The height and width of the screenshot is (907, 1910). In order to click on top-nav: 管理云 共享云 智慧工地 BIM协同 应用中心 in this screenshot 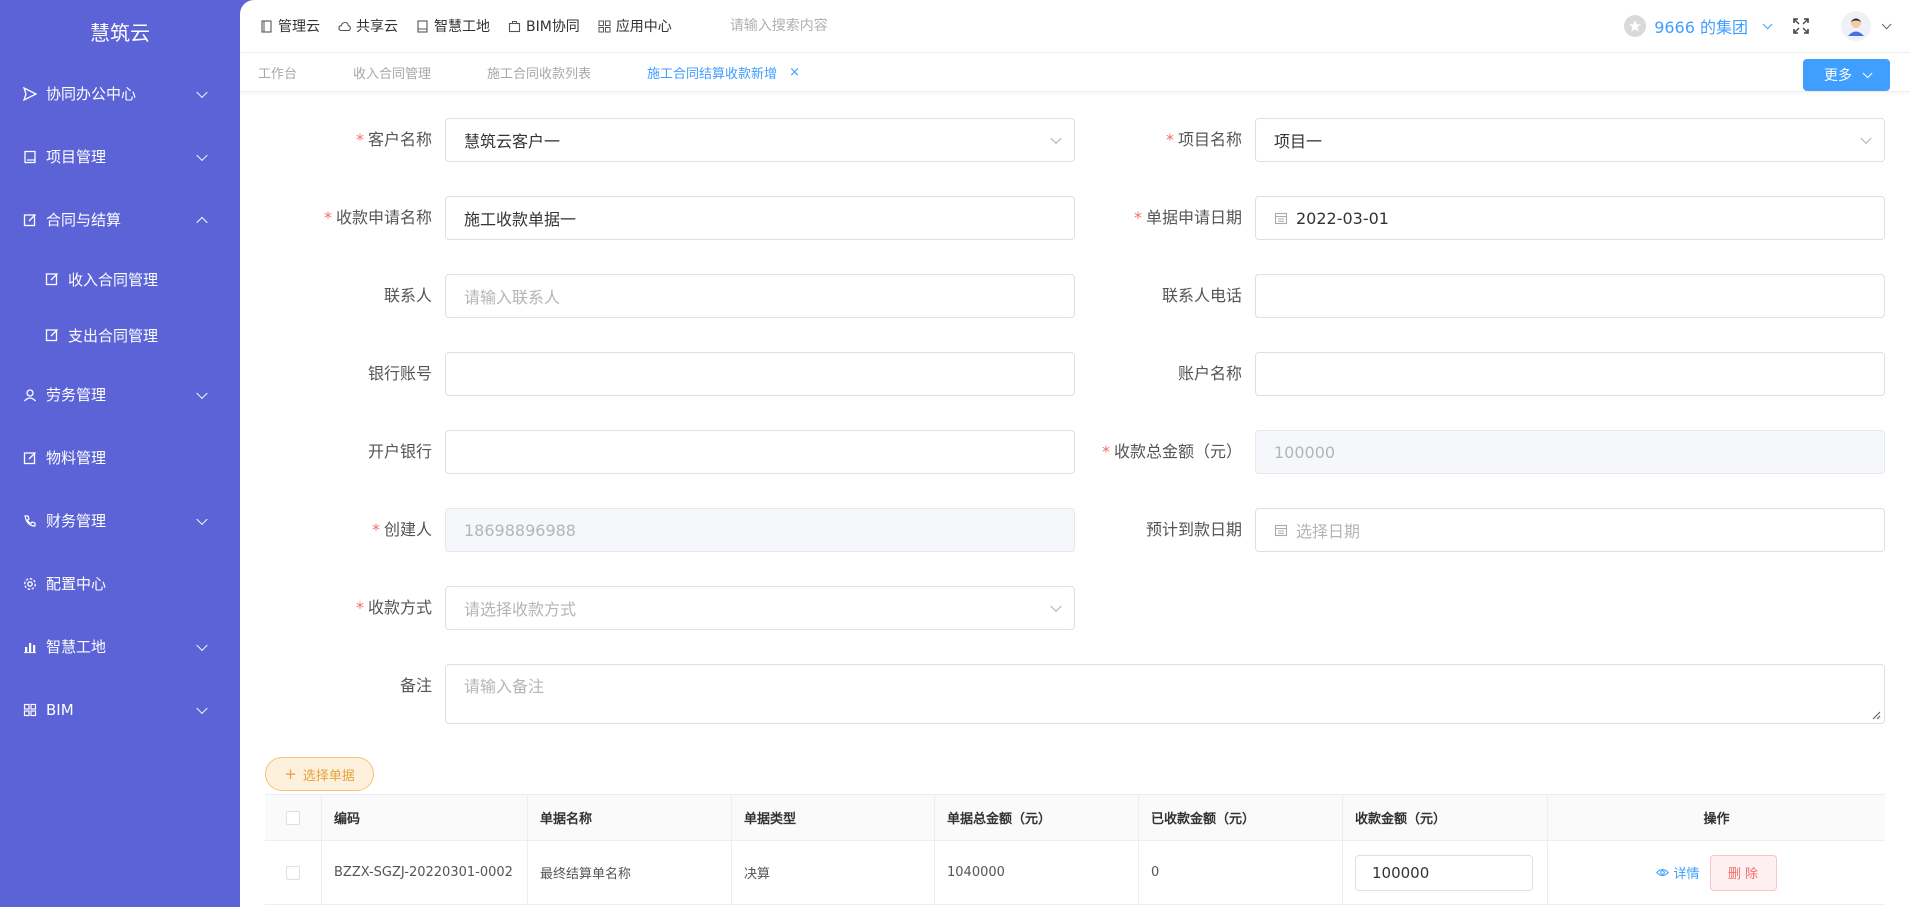, I will do `click(466, 26)`.